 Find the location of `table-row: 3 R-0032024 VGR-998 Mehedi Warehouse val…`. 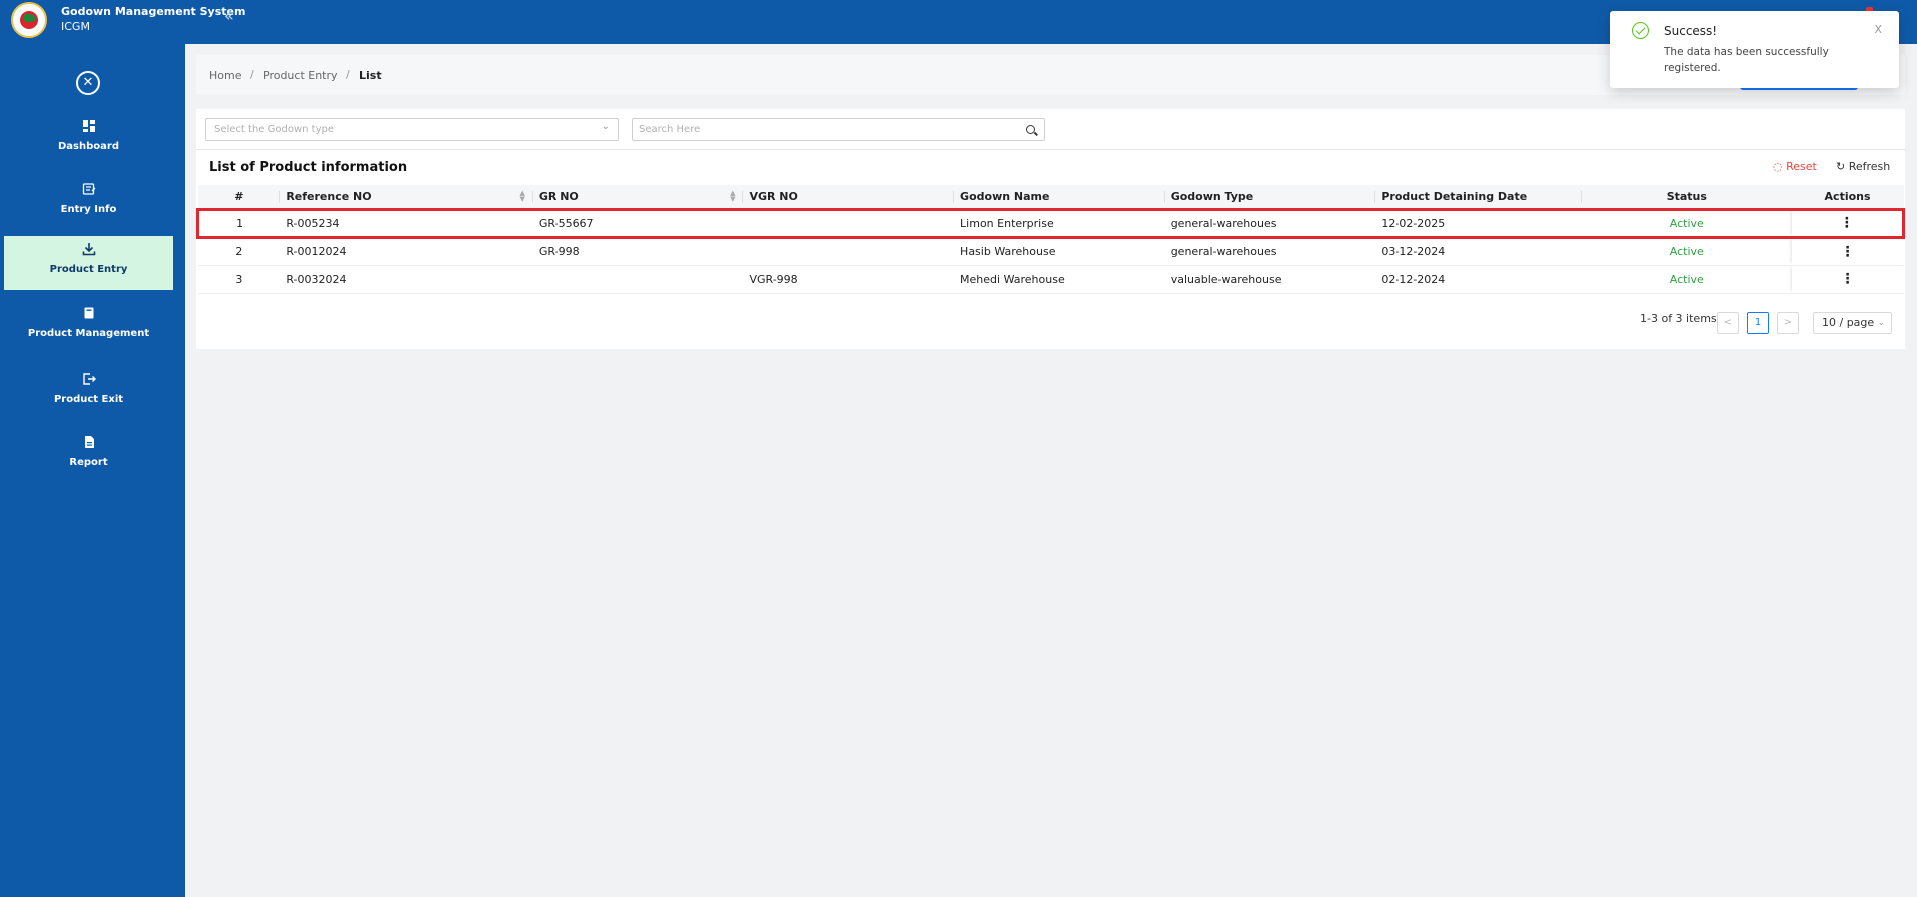

table-row: 3 R-0032024 VGR-998 Mehedi Warehouse val… is located at coordinates (1050, 279).